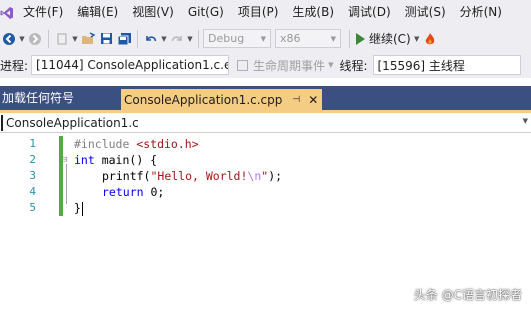 The image size is (531, 313). What do you see at coordinates (421, 65) in the screenshot?
I see `thread-value: [15596] 主线程` at bounding box center [421, 65].